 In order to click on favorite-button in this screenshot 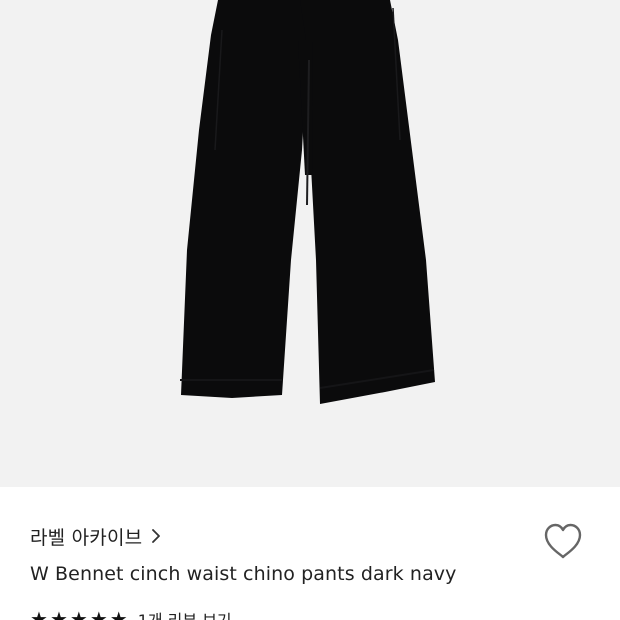, I will do `click(563, 541)`.